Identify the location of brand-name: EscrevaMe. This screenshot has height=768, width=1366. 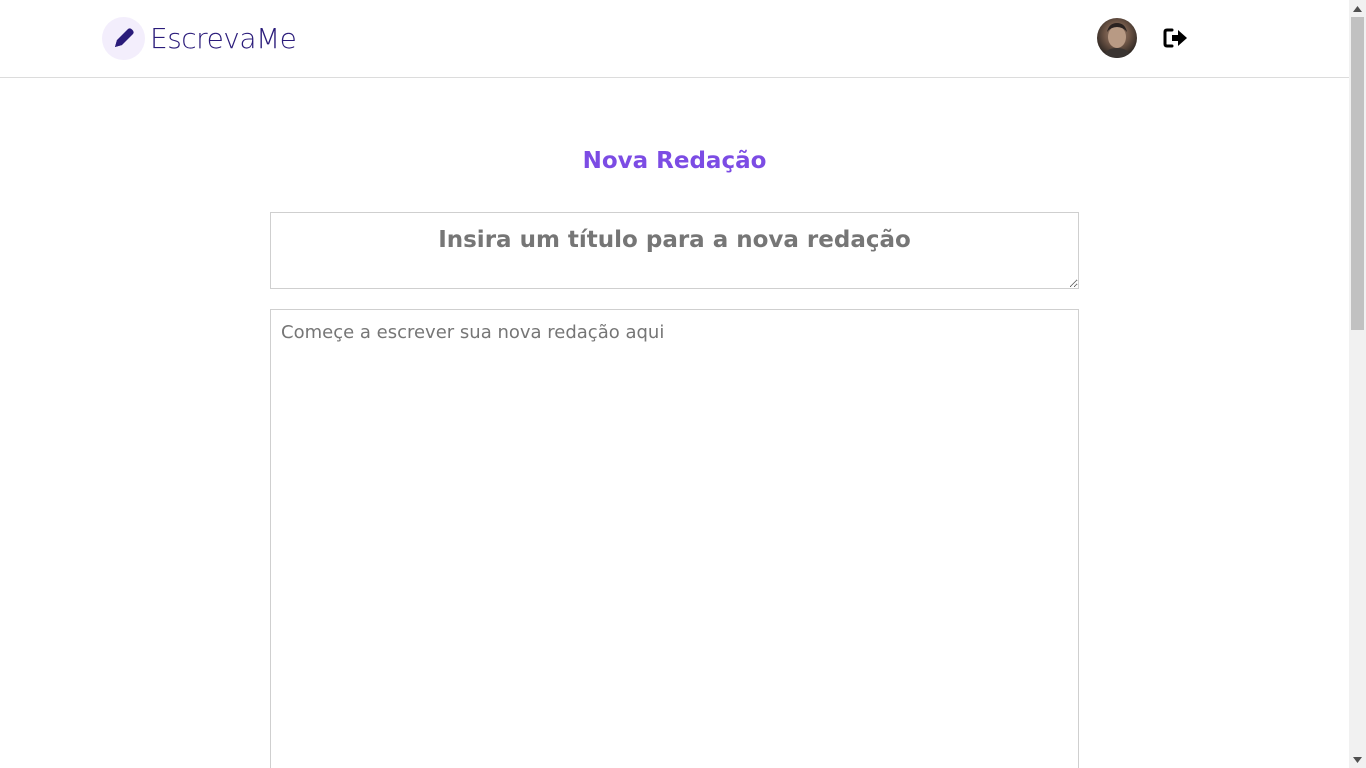
(223, 38).